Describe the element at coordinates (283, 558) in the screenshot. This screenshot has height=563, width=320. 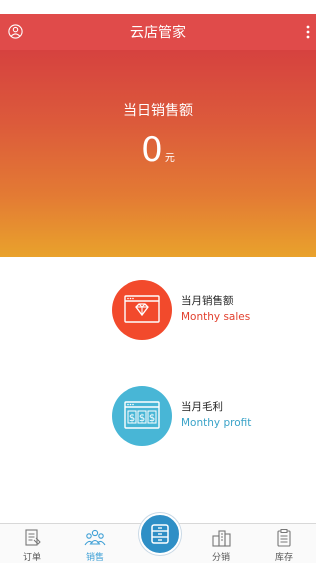
I see `tab-inventory-label: 库存` at that location.